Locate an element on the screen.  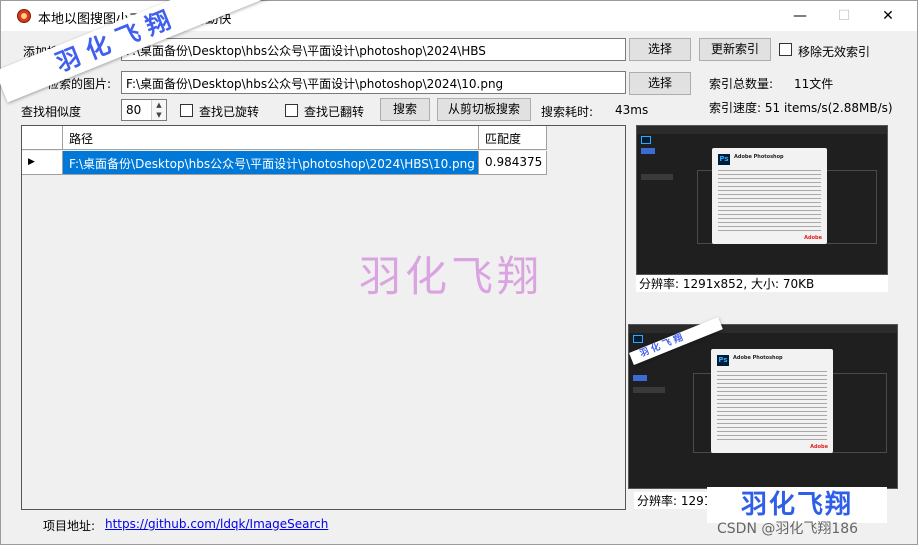
result-score-cell: 0.984375 is located at coordinates (513, 163).